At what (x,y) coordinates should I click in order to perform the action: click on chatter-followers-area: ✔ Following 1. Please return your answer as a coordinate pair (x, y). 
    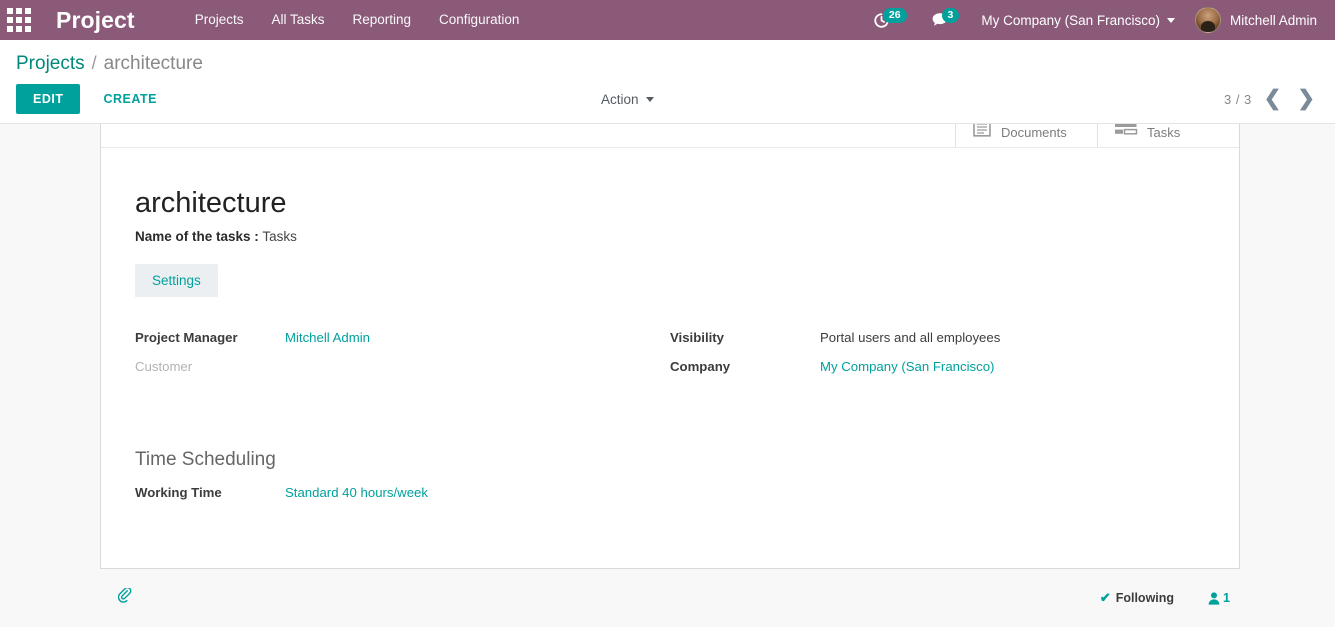
    Looking at the image, I should click on (1165, 598).